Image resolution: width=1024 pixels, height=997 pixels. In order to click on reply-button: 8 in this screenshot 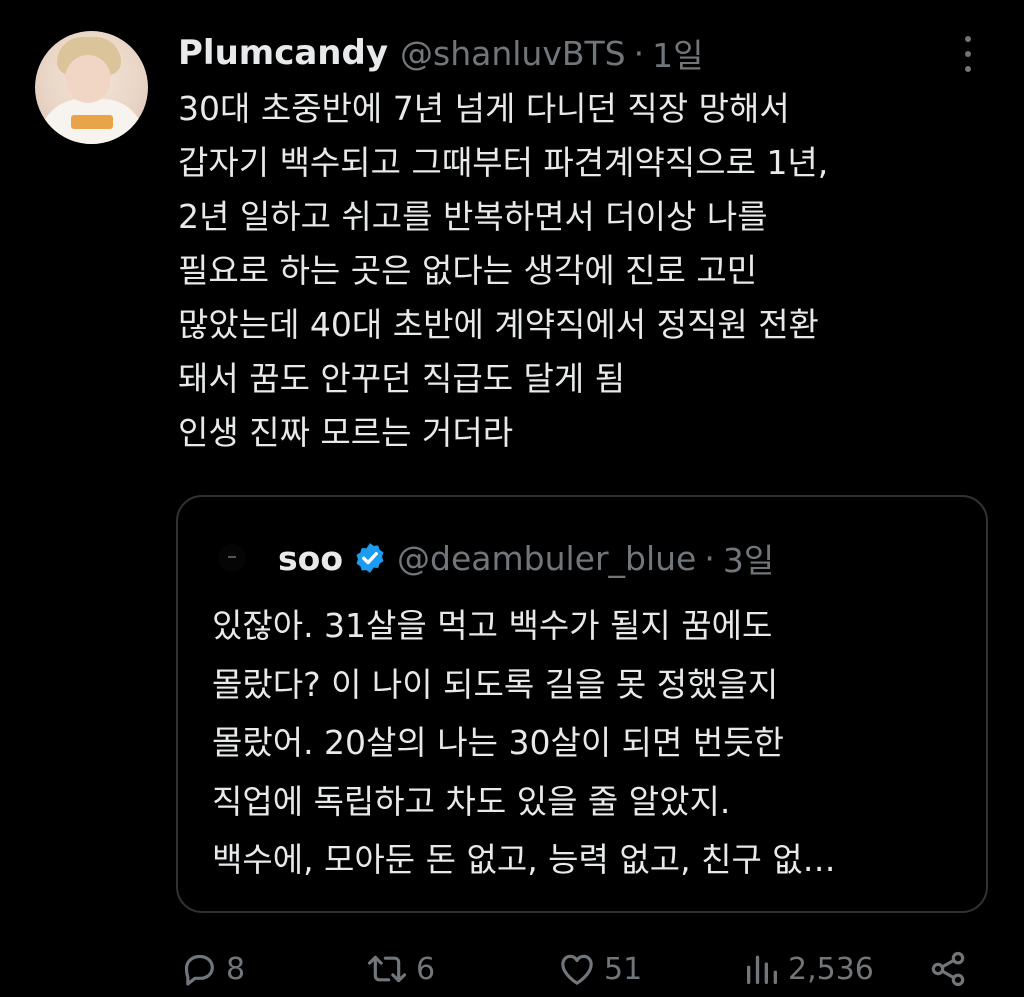, I will do `click(211, 969)`.